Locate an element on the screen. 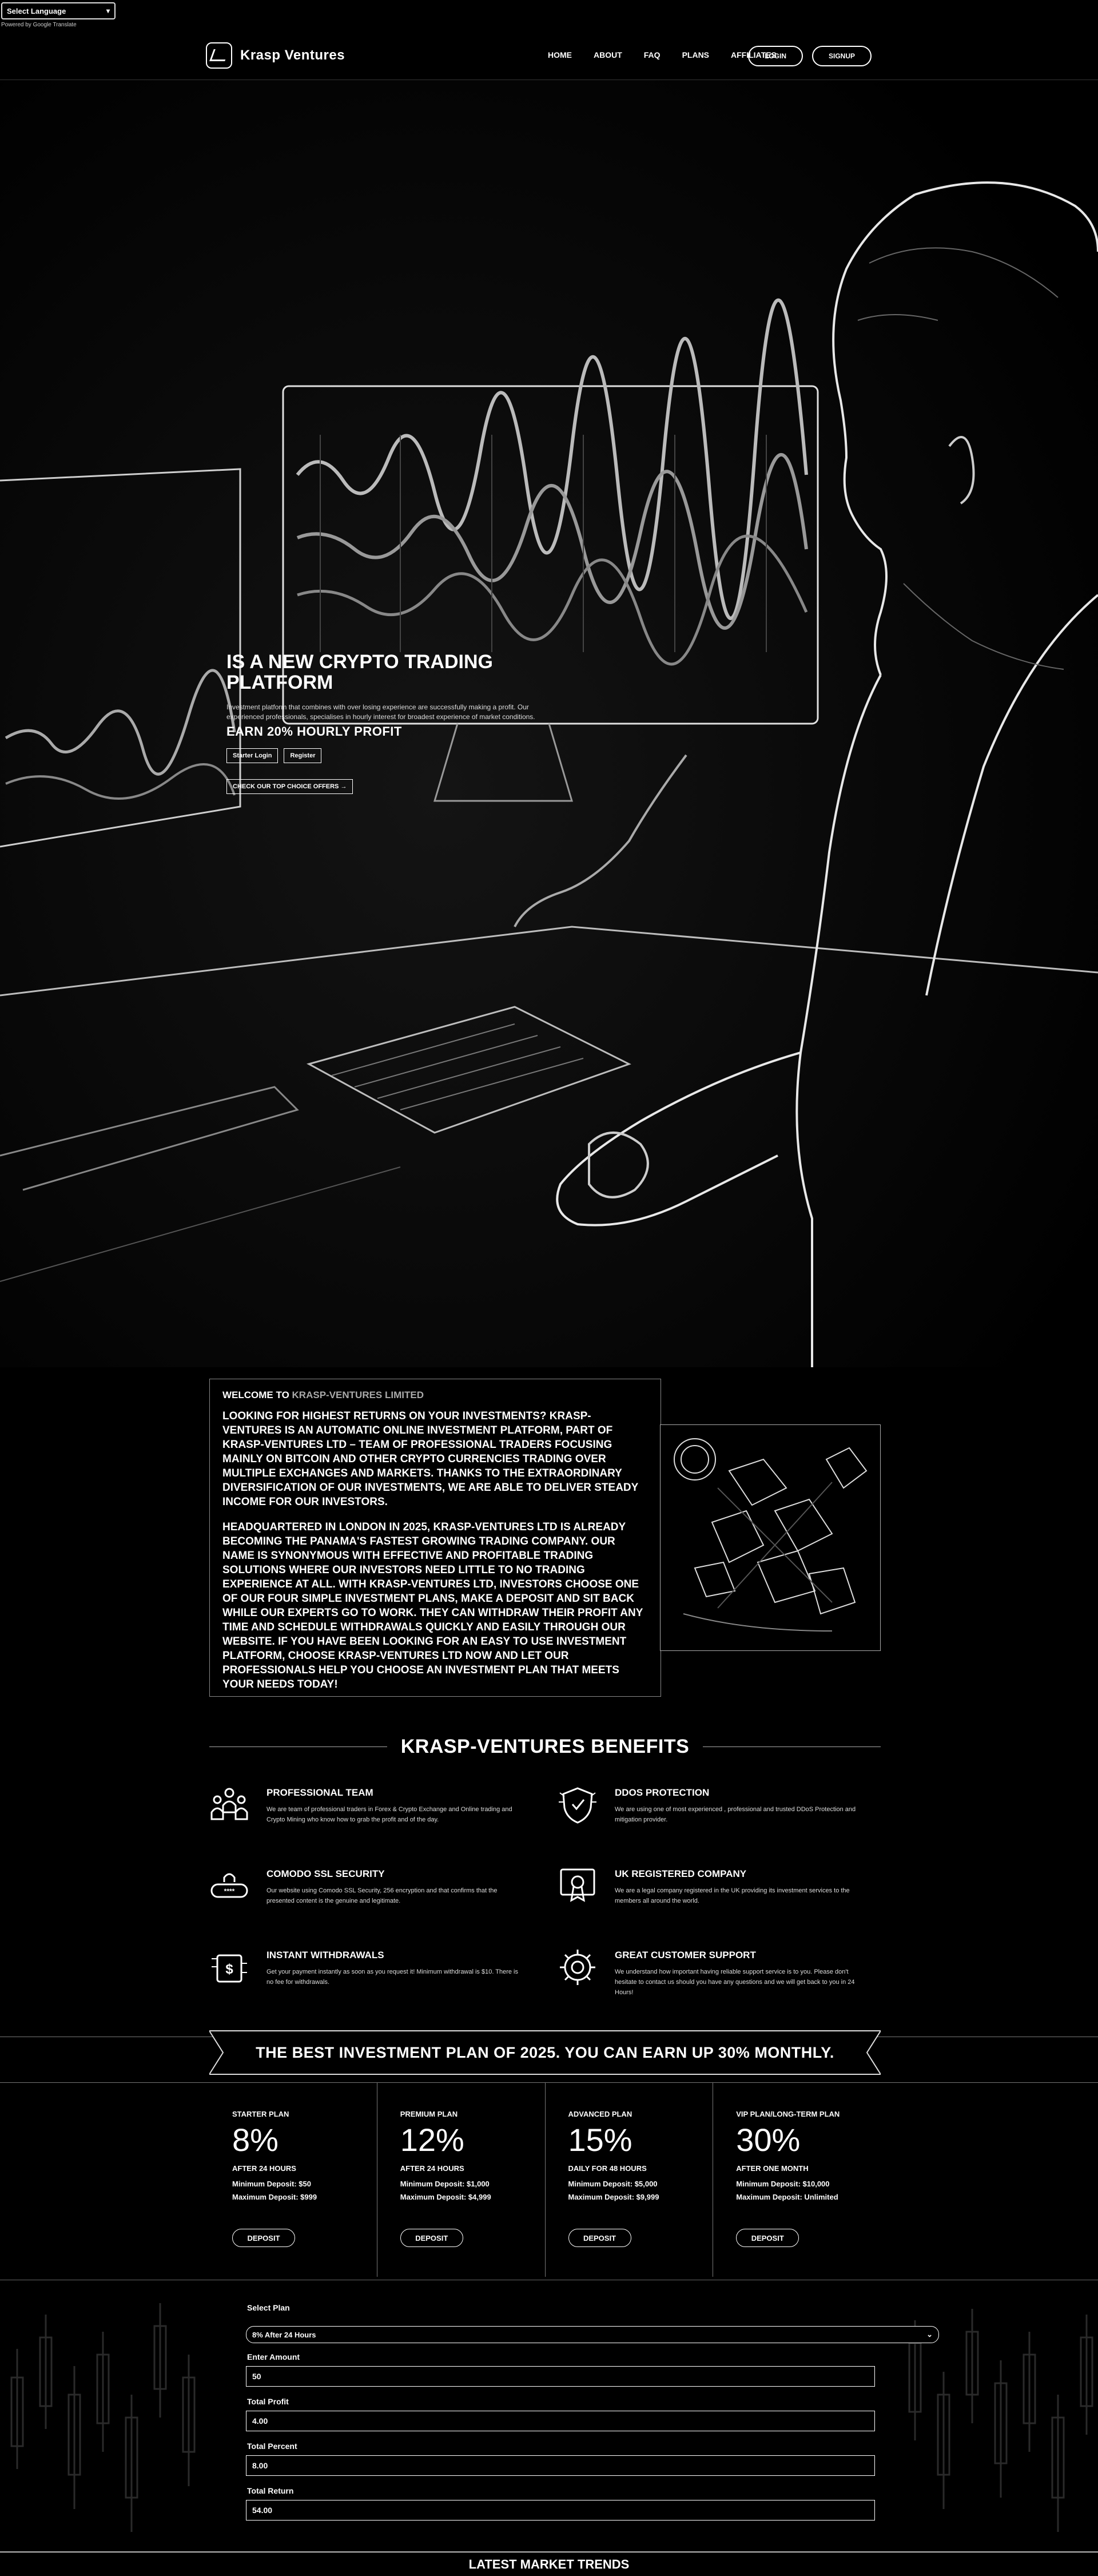  plan-percent: 30% is located at coordinates (768, 2140).